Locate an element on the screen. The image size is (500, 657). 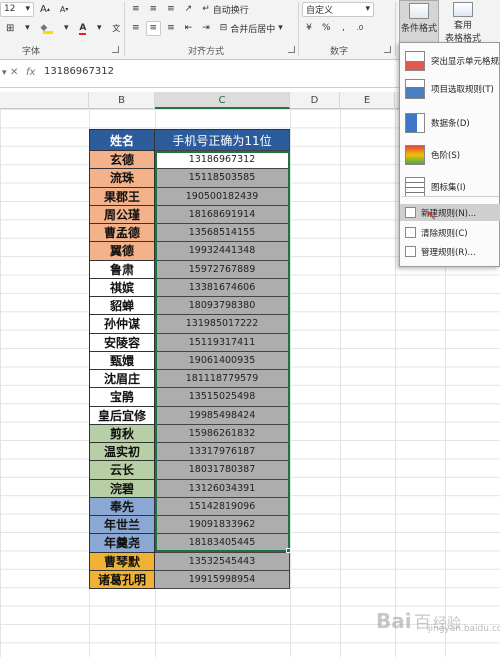
merge-center-button: ⊟ 合并后居中 ▾ is located at coordinates (259, 28).